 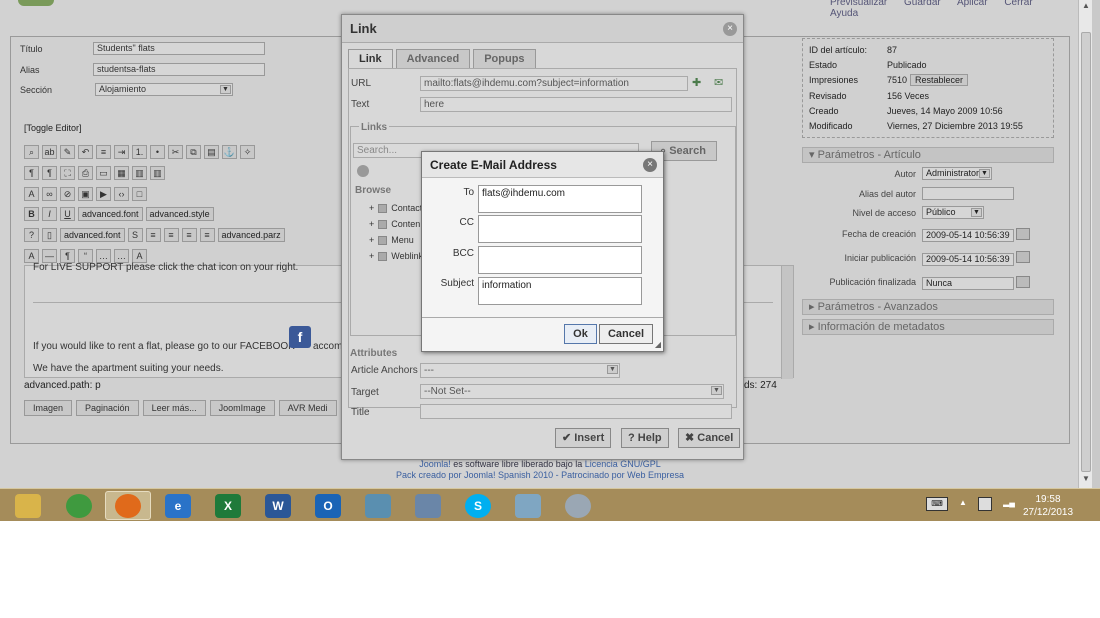 I want to click on find-icon: ⌕, so click(x=31, y=152).